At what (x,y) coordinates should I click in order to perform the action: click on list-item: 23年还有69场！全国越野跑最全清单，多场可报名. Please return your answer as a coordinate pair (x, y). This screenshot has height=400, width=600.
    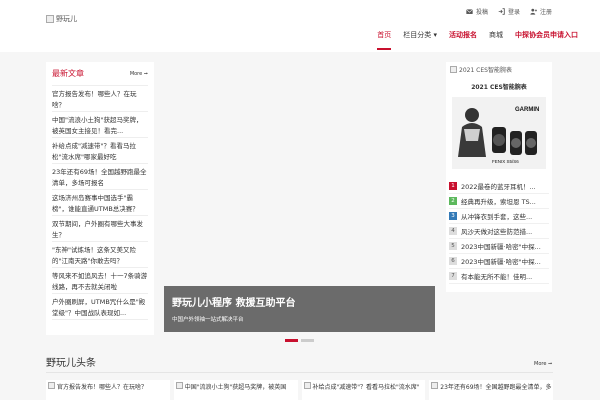
    Looking at the image, I should click on (100, 177).